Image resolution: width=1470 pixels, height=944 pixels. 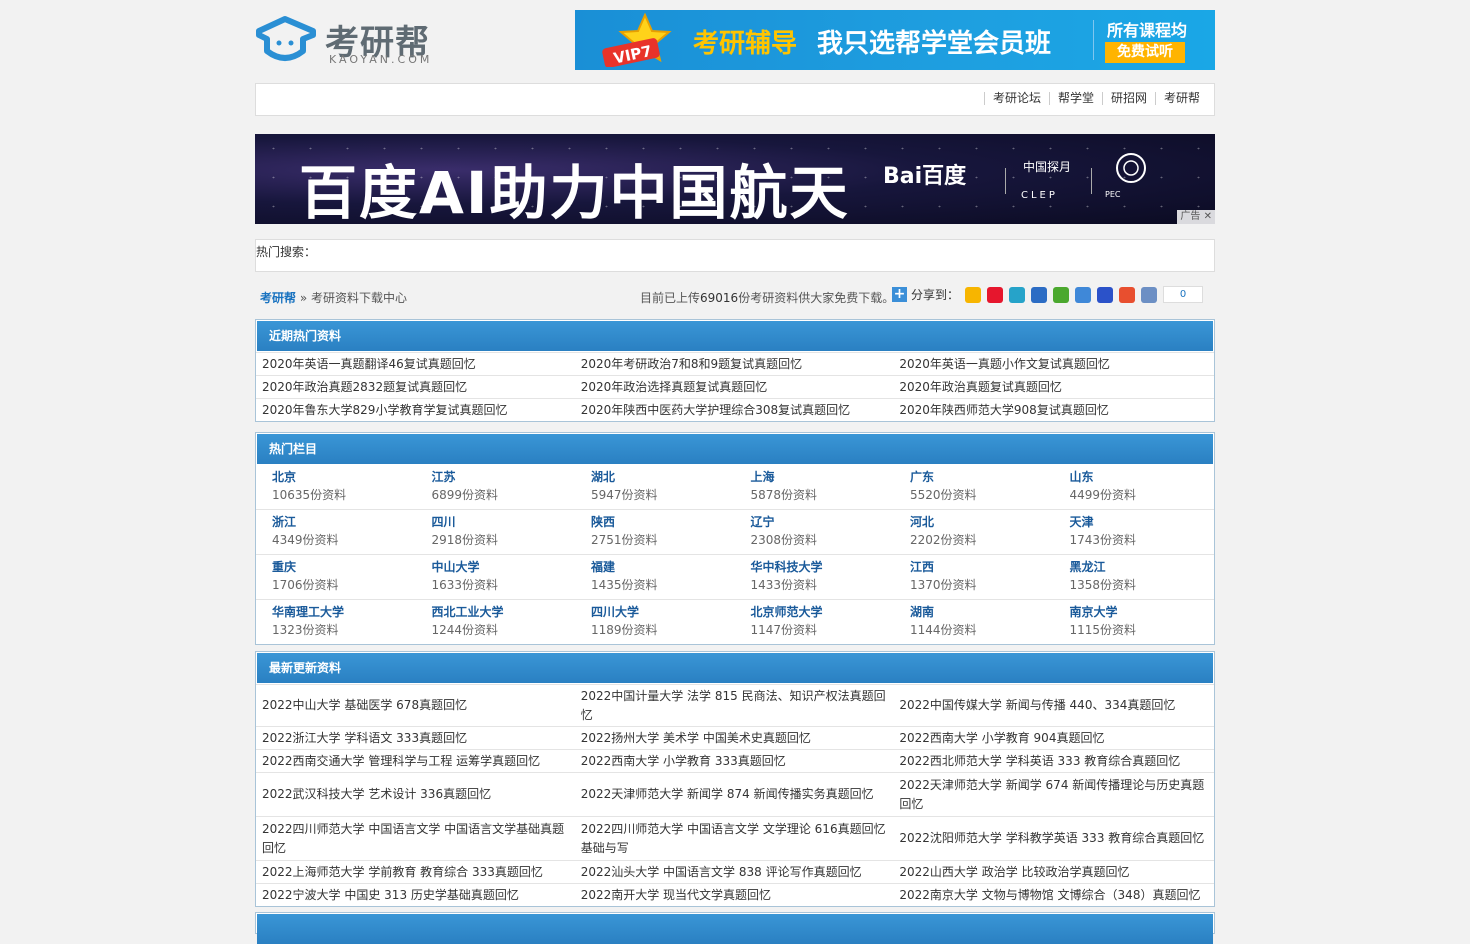 I want to click on column-count: 1633份资料, so click(x=465, y=585).